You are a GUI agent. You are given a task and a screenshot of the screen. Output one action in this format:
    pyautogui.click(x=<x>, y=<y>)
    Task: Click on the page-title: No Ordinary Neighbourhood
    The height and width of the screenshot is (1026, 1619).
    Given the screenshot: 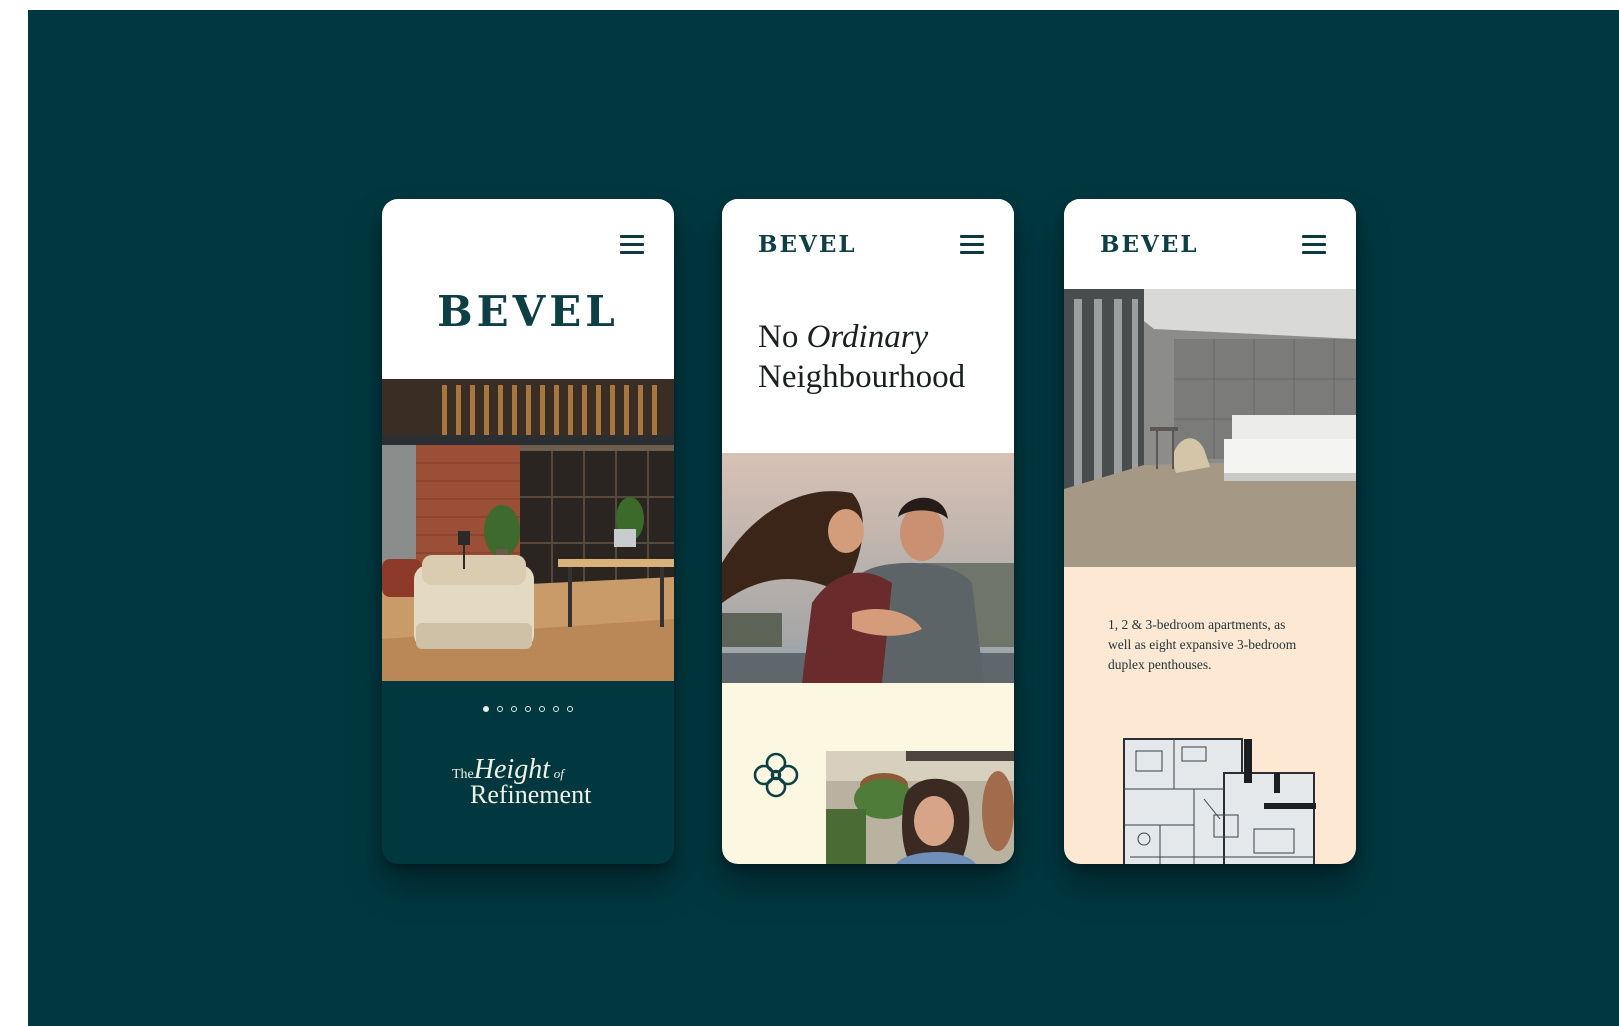 What is the action you would take?
    pyautogui.click(x=861, y=357)
    